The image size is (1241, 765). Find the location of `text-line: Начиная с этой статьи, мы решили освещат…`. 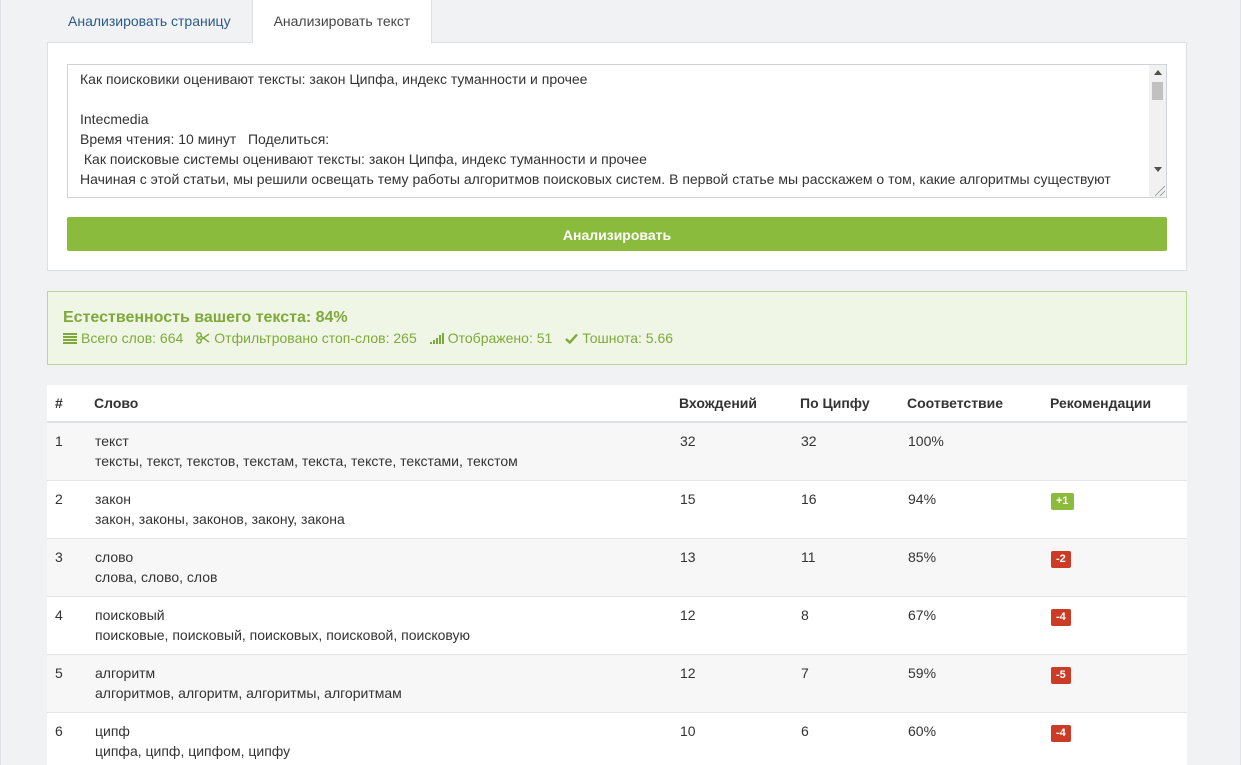

text-line: Начиная с этой статьи, мы решили освещат… is located at coordinates (595, 179).